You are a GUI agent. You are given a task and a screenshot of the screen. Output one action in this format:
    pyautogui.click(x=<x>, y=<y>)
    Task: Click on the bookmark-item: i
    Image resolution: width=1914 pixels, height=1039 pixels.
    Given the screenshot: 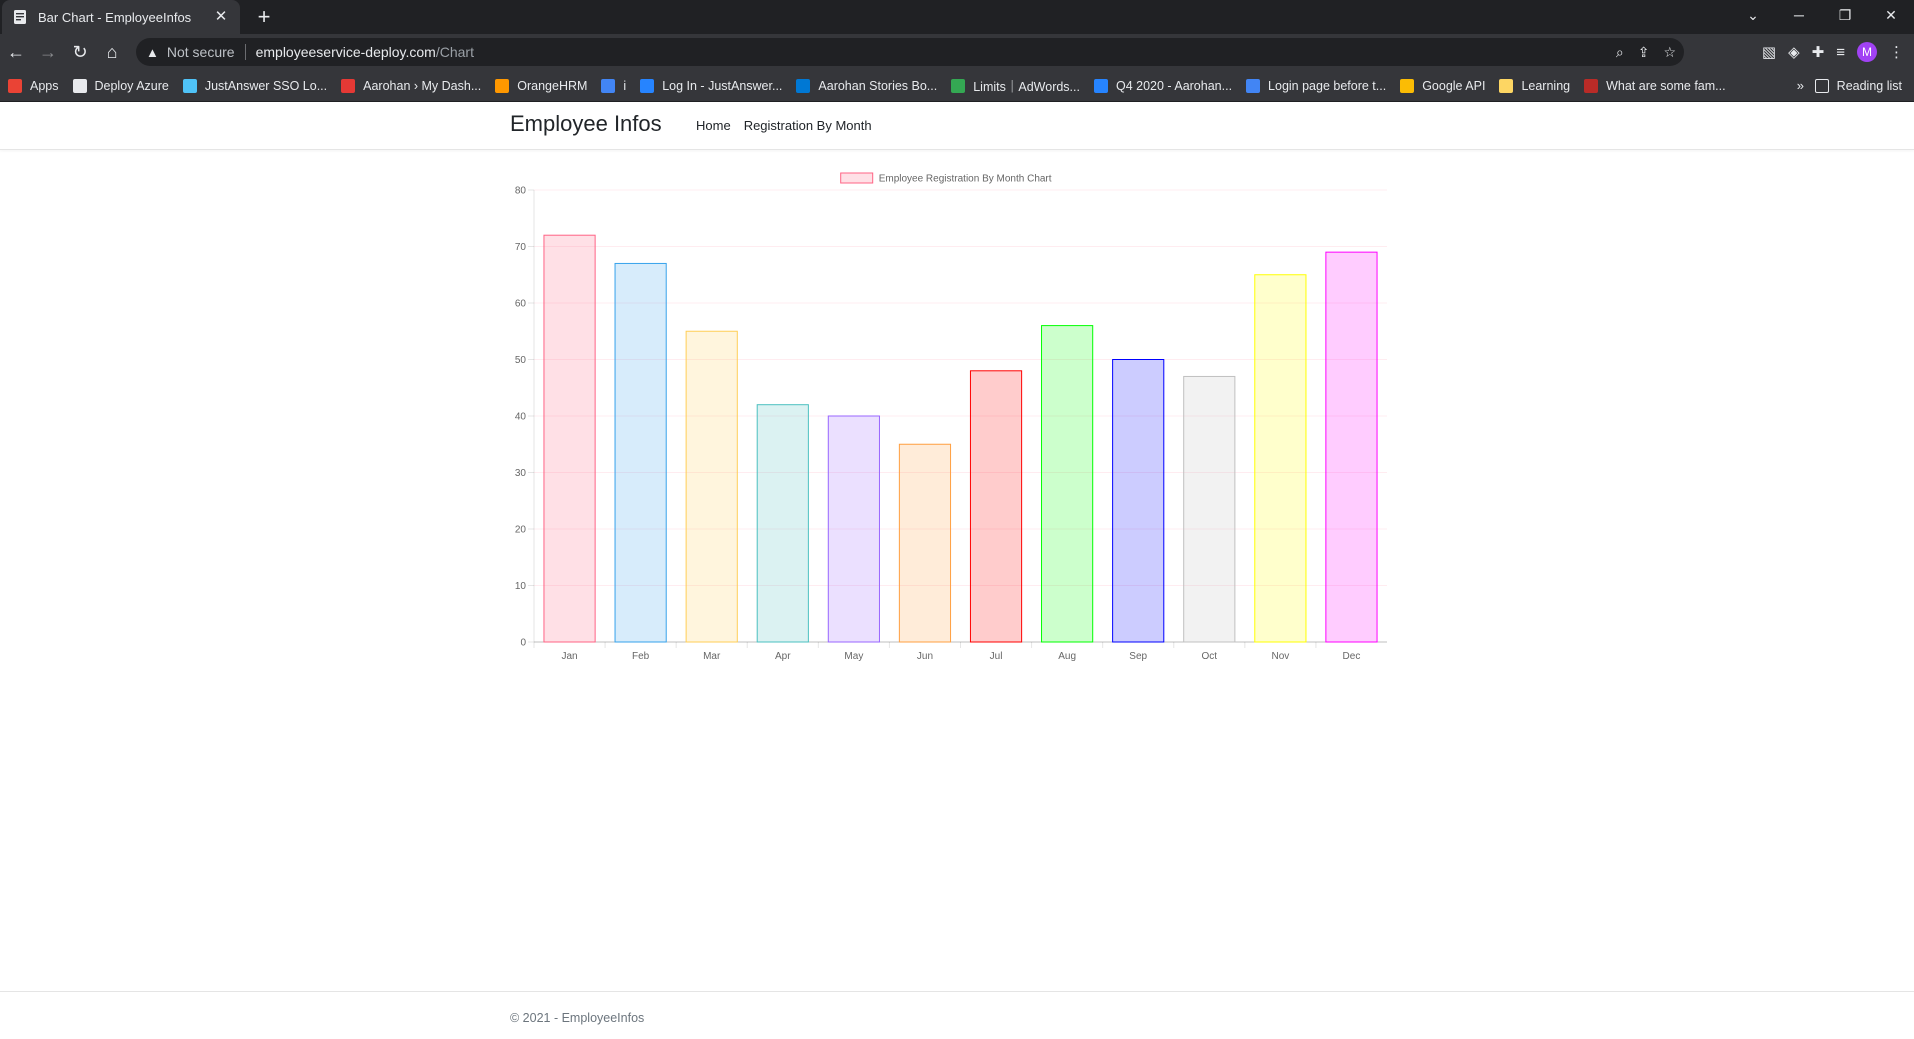 What is the action you would take?
    pyautogui.click(x=614, y=85)
    